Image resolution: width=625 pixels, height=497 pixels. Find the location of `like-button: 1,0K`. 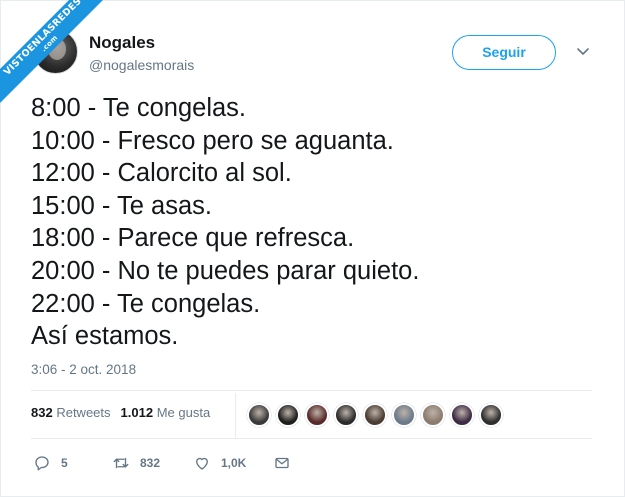

like-button: 1,0K is located at coordinates (219, 463).